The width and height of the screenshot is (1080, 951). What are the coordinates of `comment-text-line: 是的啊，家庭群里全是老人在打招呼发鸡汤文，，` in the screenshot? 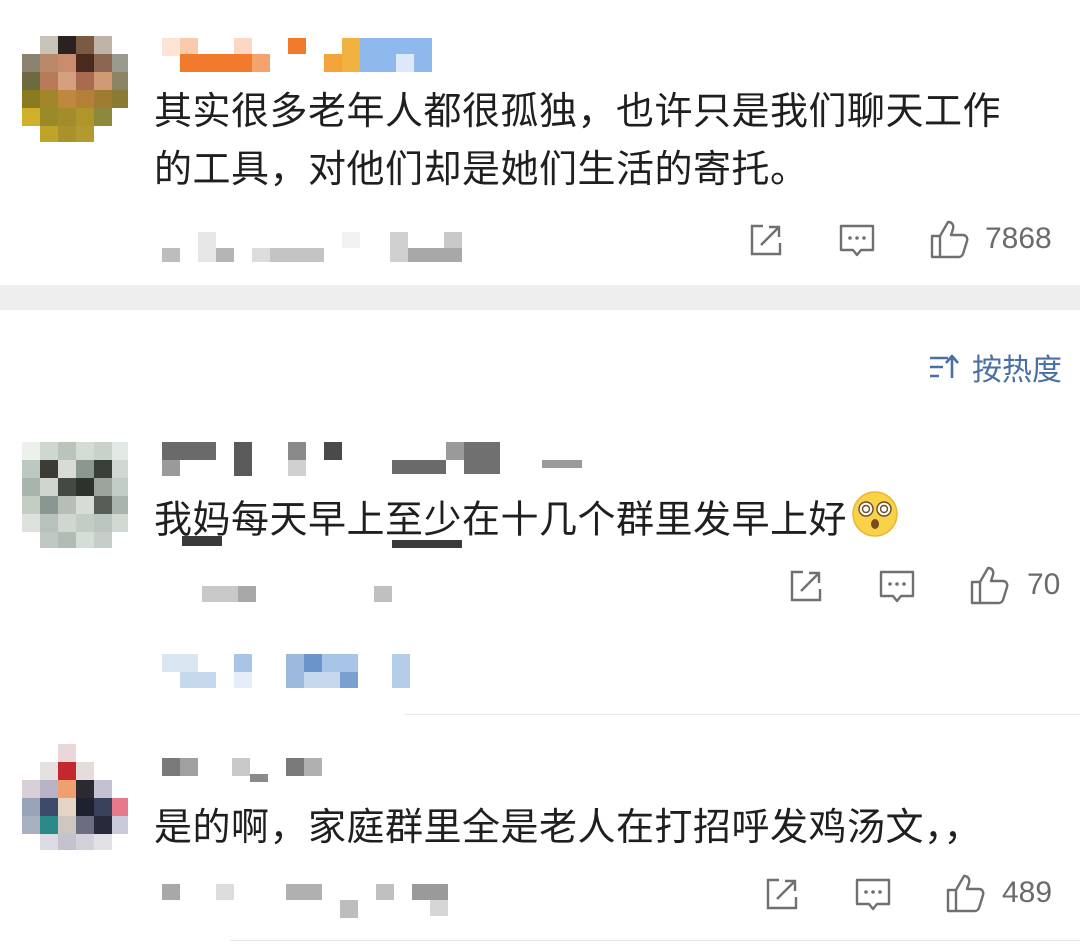 It's located at (568, 827).